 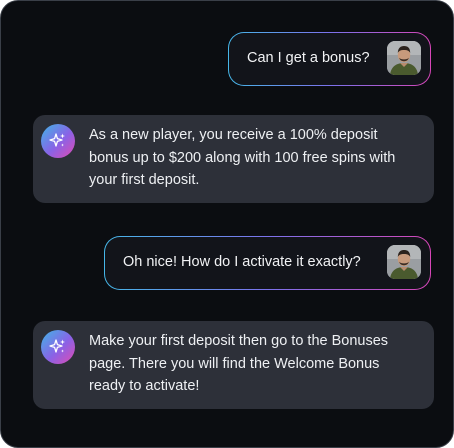 I want to click on user-message-text: Oh nice! How do I activate it exactly?, so click(x=242, y=262).